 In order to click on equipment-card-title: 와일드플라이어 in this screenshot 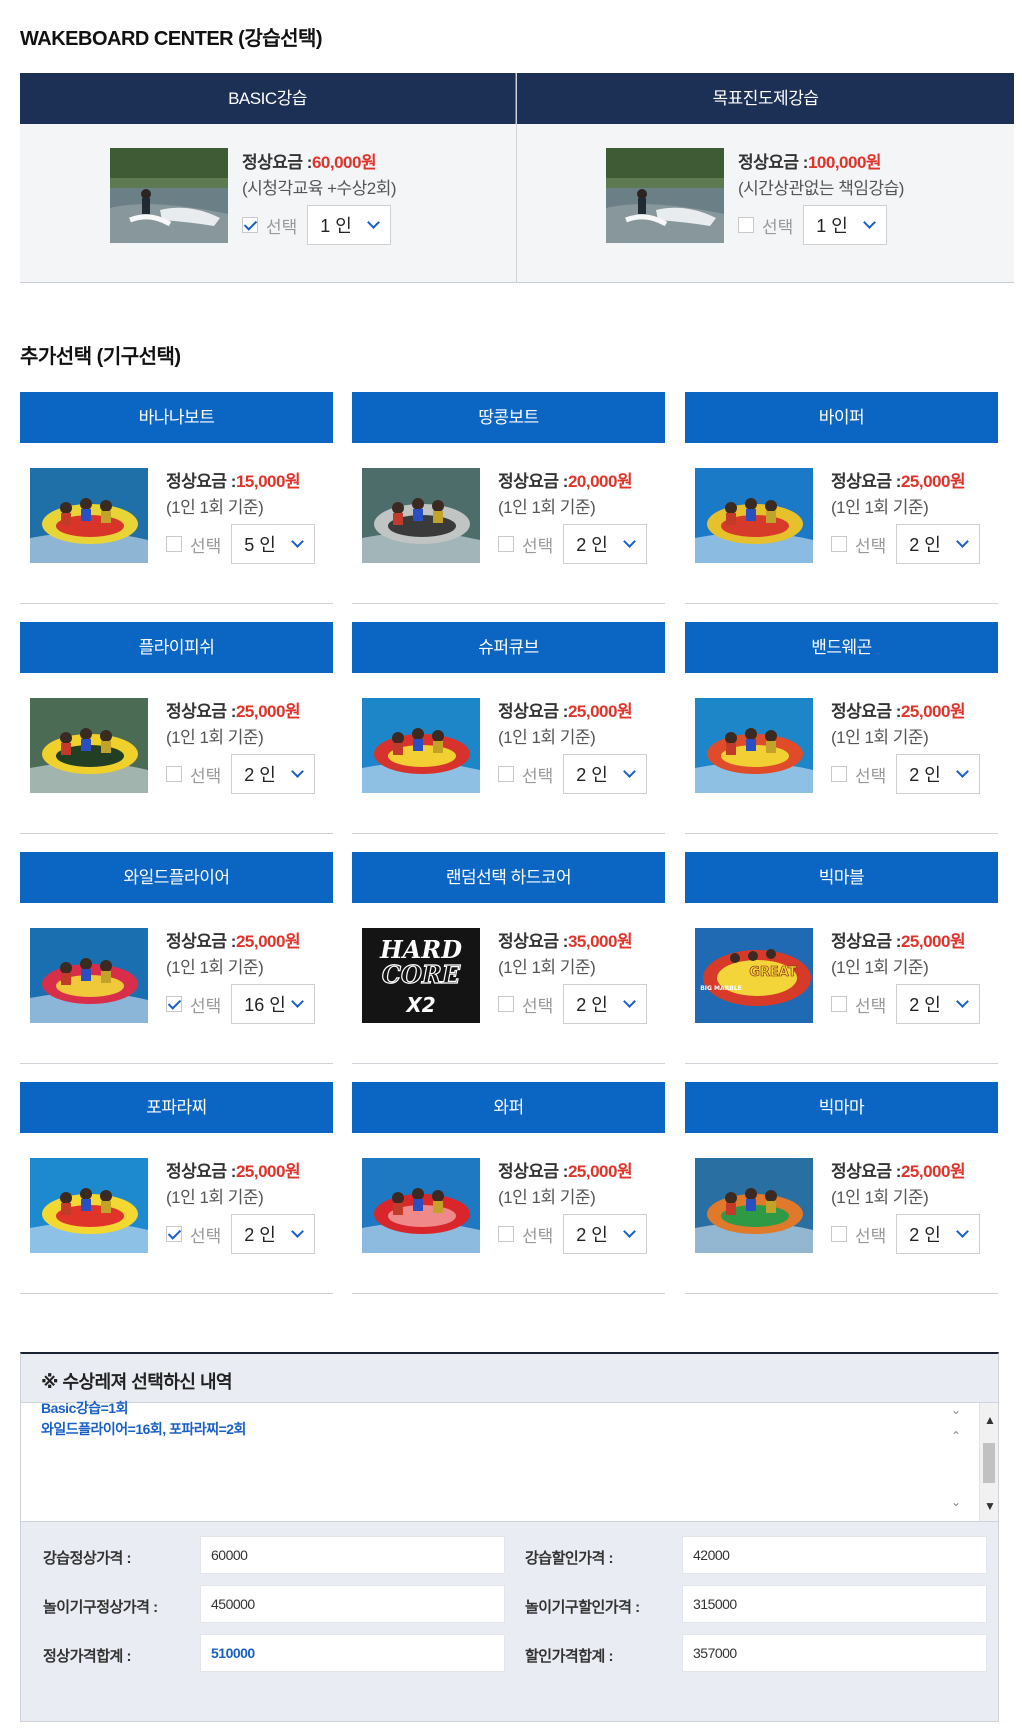, I will do `click(176, 877)`.